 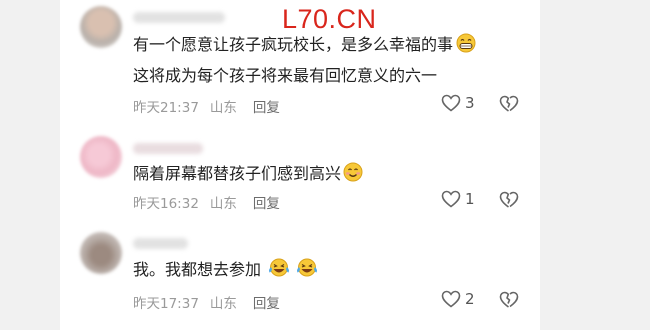 I want to click on smile-emoji, so click(x=353, y=176).